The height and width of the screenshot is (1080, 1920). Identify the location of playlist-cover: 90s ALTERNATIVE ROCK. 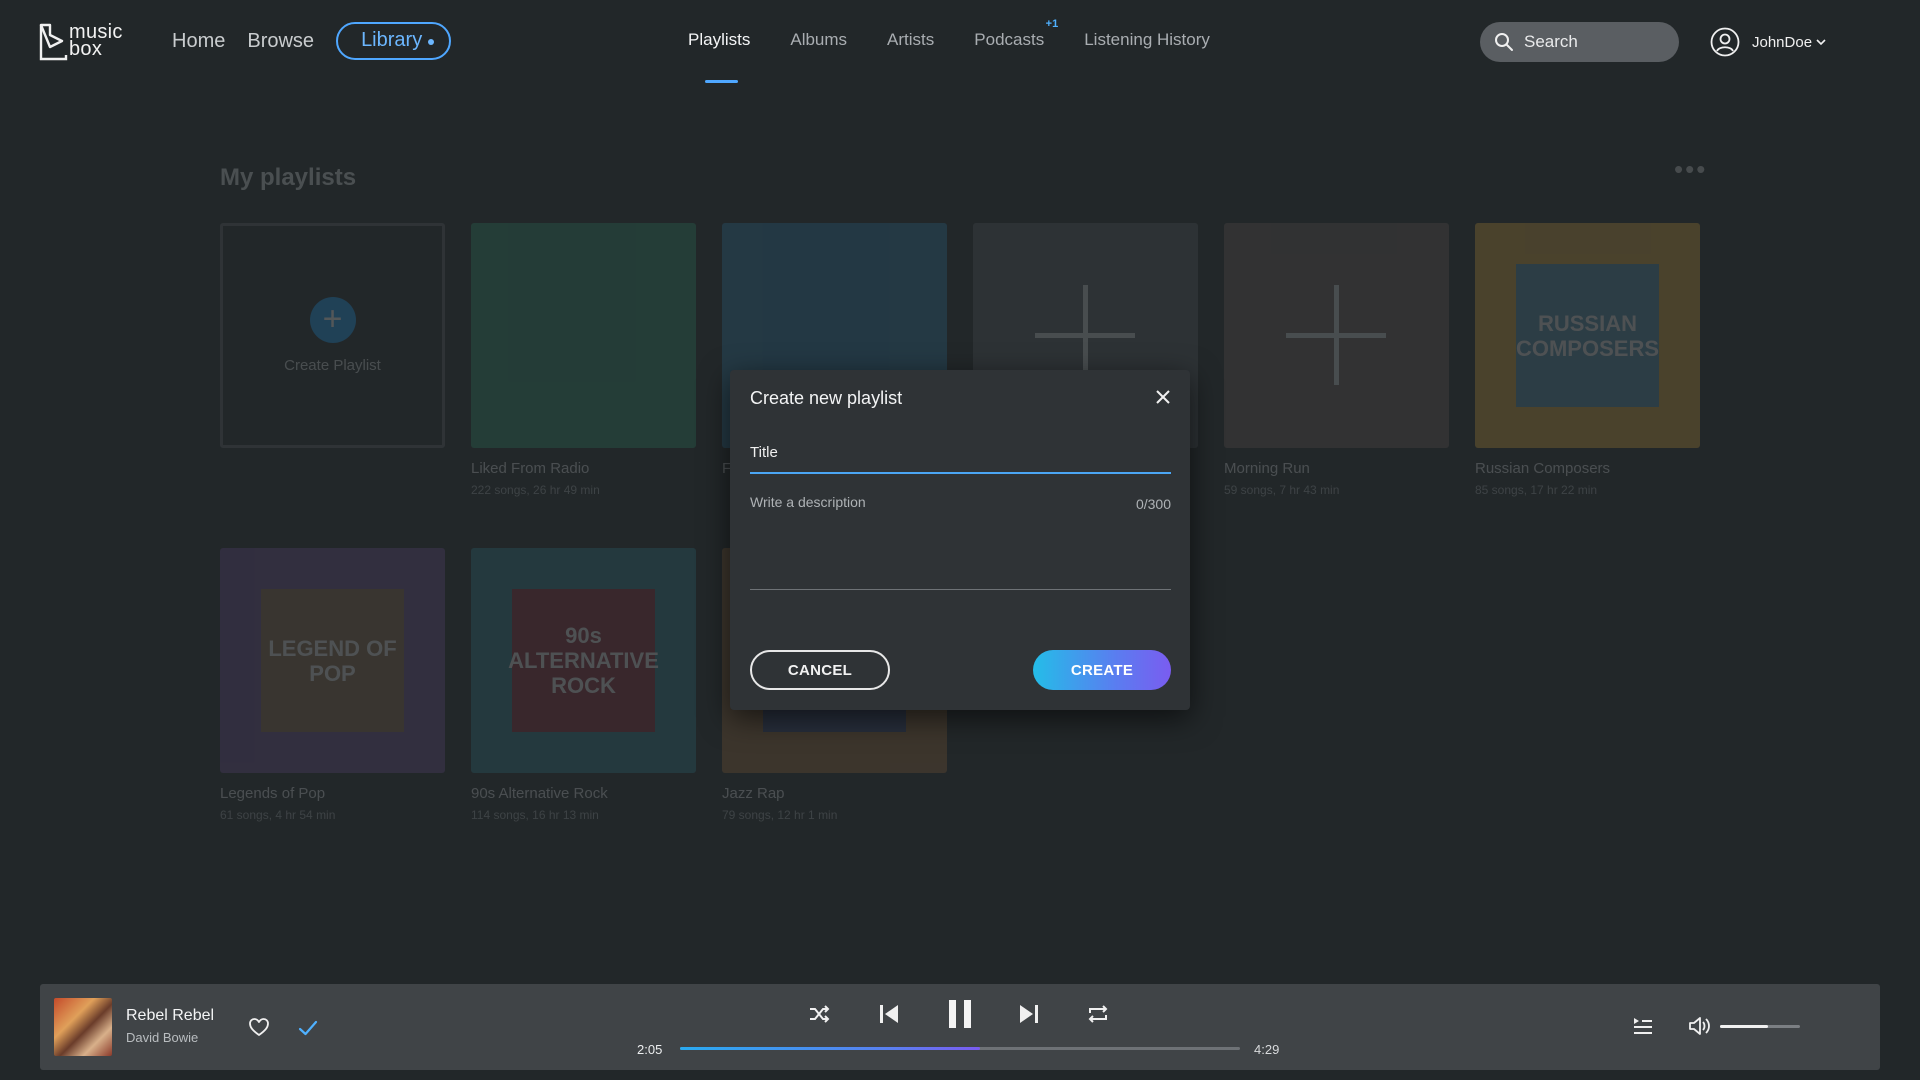
(583, 660).